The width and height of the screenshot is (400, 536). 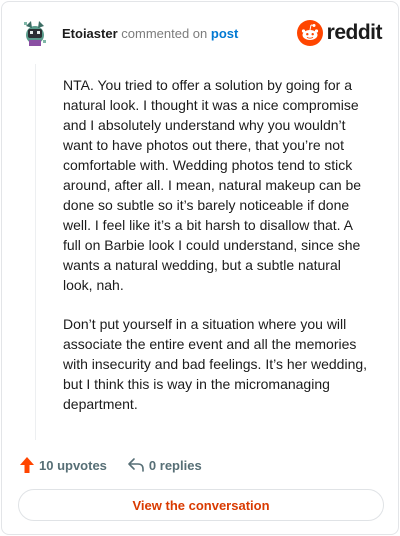 I want to click on reddit-snoo-icon, so click(x=309, y=33).